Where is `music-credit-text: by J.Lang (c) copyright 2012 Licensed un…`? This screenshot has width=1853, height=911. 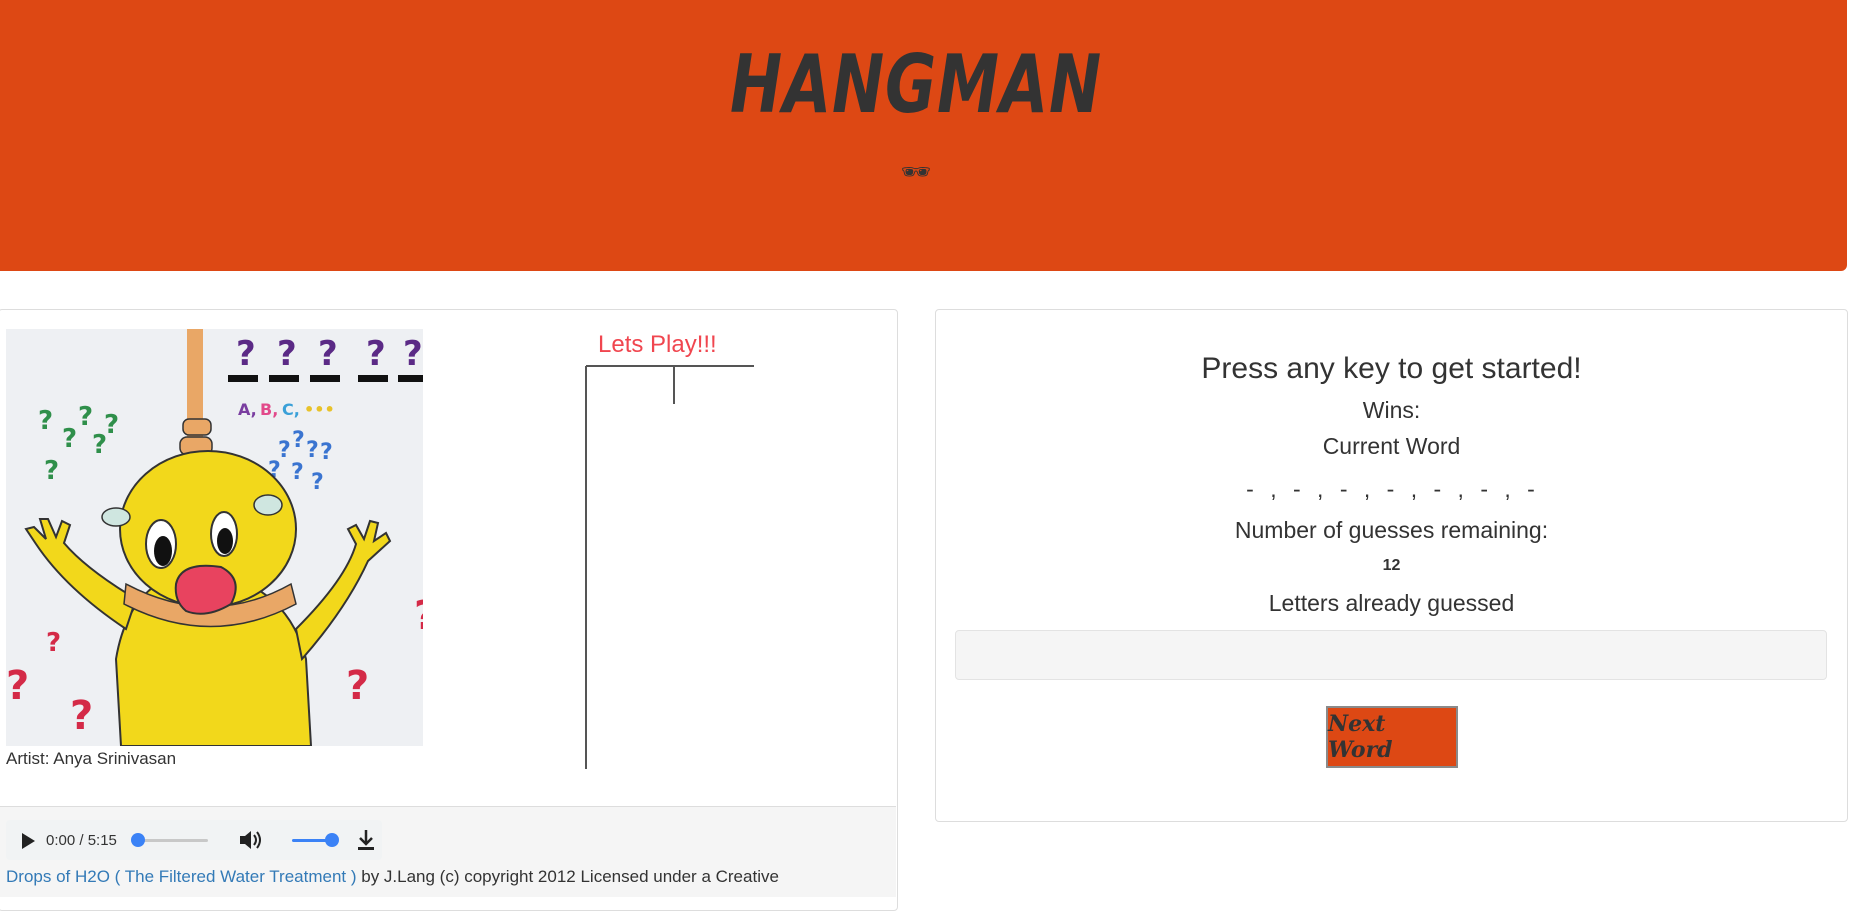
music-credit-text: by J.Lang (c) copyright 2012 Licensed un… is located at coordinates (567, 876).